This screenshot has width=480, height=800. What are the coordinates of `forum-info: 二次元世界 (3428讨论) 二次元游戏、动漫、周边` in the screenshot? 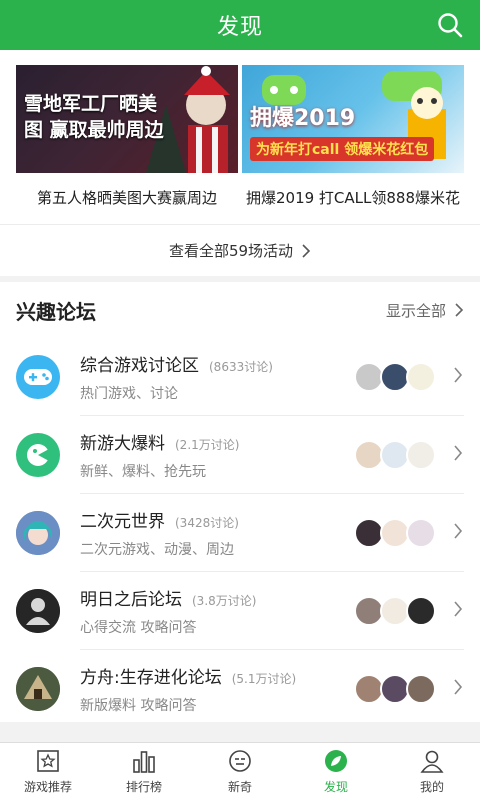 It's located at (219, 533).